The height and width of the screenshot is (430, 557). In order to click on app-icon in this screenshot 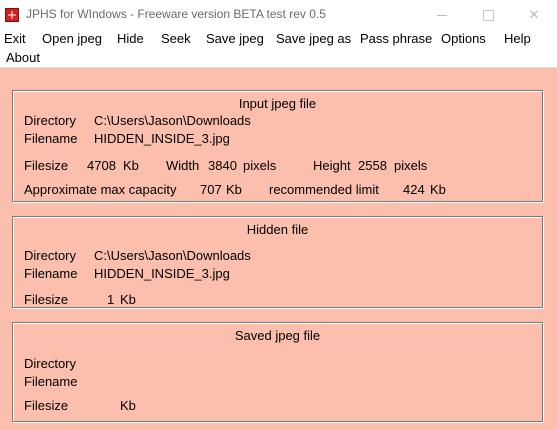, I will do `click(12, 15)`.